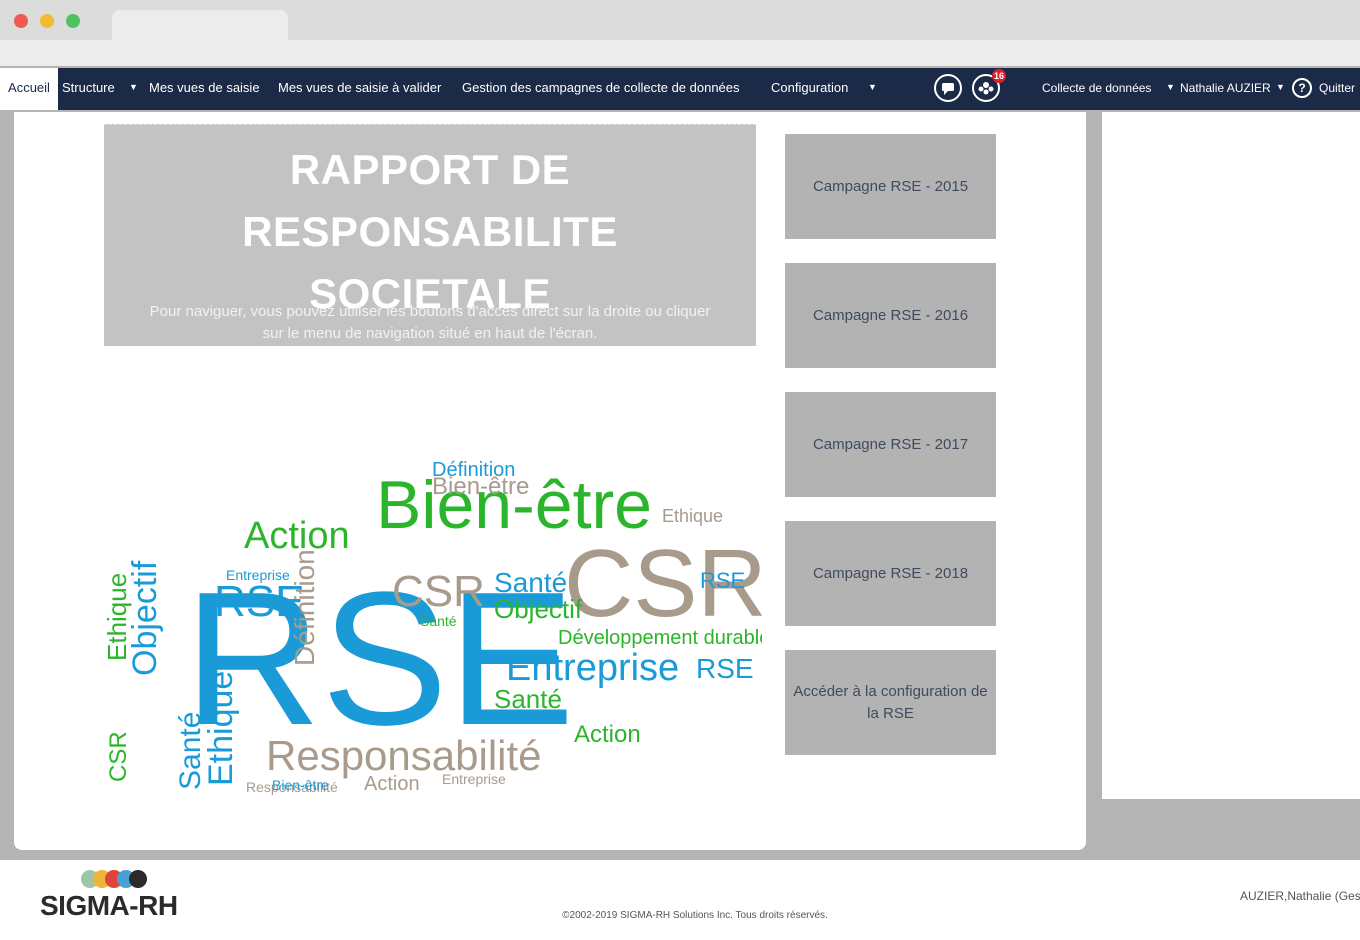  I want to click on help-icon: ?, so click(1302, 88).